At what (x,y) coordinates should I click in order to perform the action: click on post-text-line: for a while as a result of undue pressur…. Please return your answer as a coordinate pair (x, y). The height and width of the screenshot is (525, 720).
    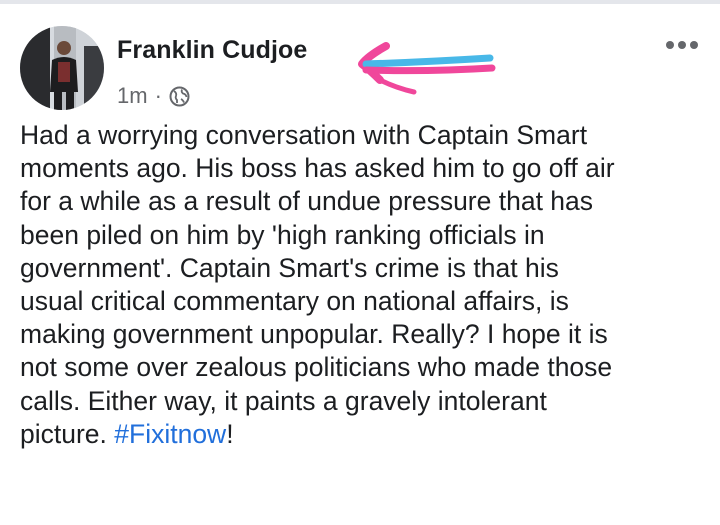
    Looking at the image, I should click on (307, 201).